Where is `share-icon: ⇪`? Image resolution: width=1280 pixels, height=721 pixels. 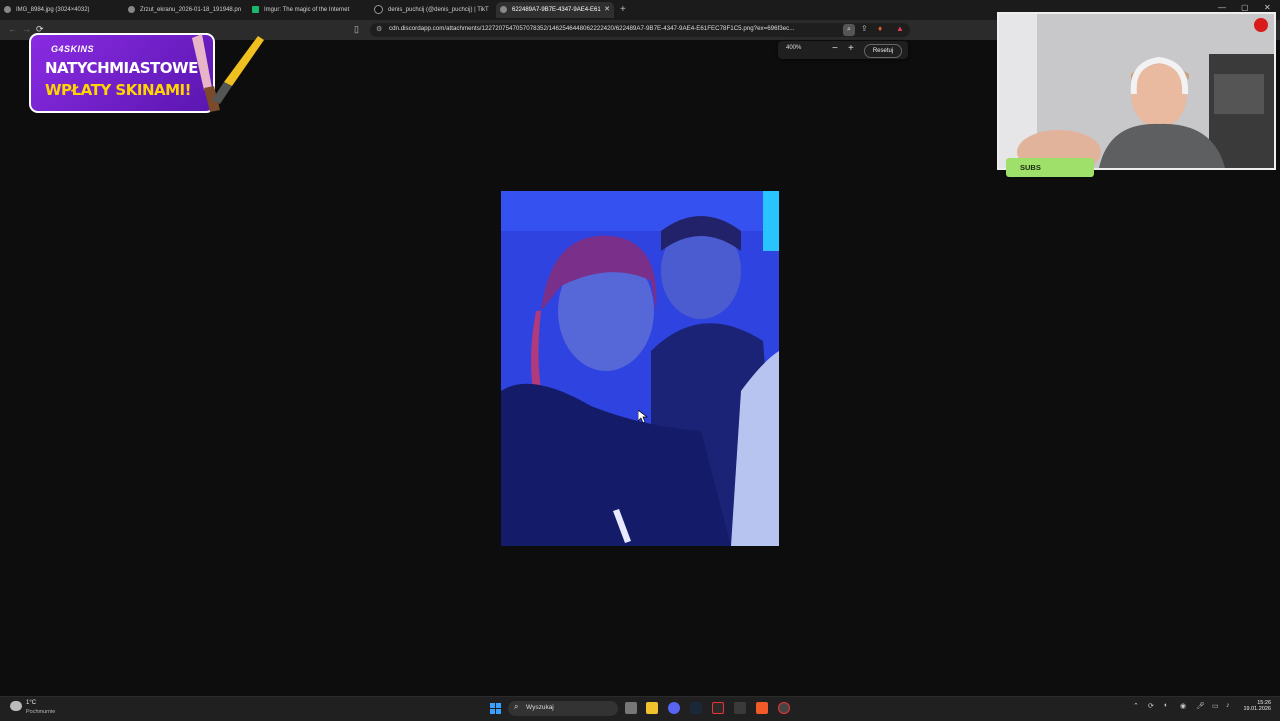 share-icon: ⇪ is located at coordinates (864, 28).